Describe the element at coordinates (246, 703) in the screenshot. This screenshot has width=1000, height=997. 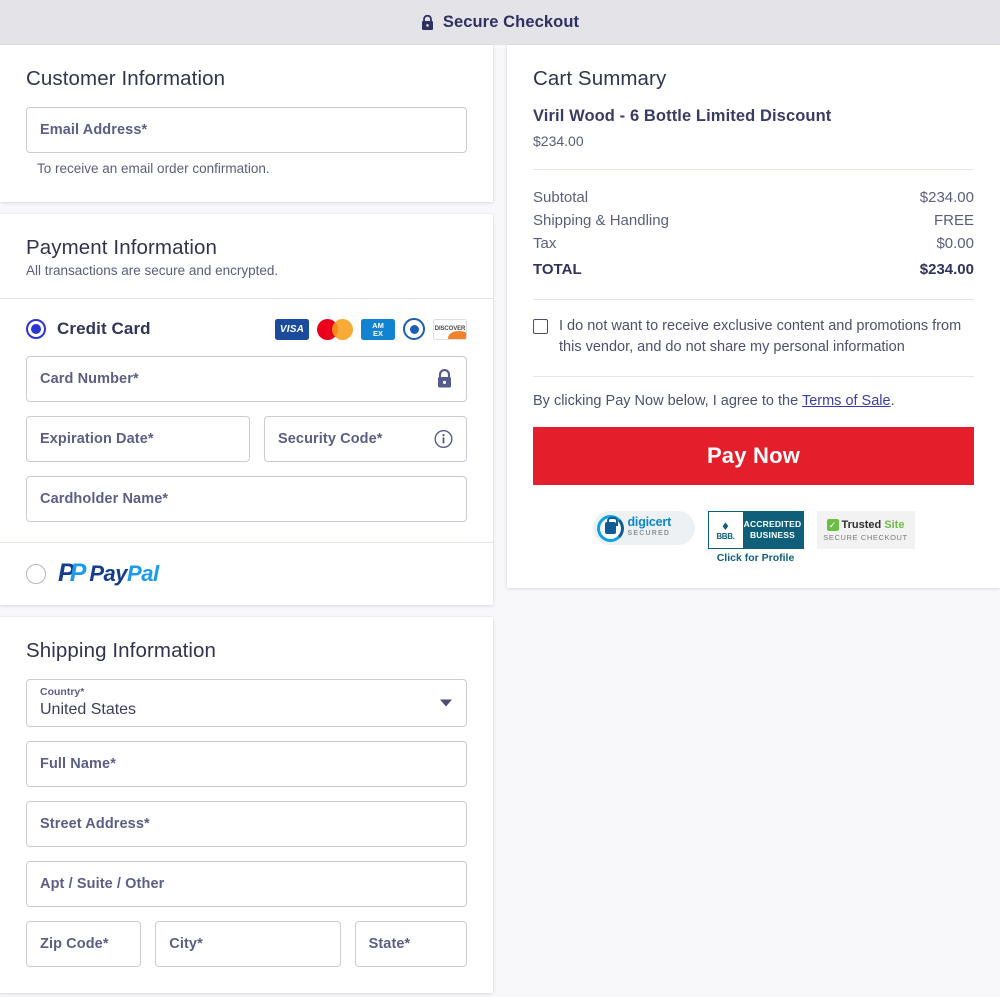
I see `country-select: Country* United States` at that location.